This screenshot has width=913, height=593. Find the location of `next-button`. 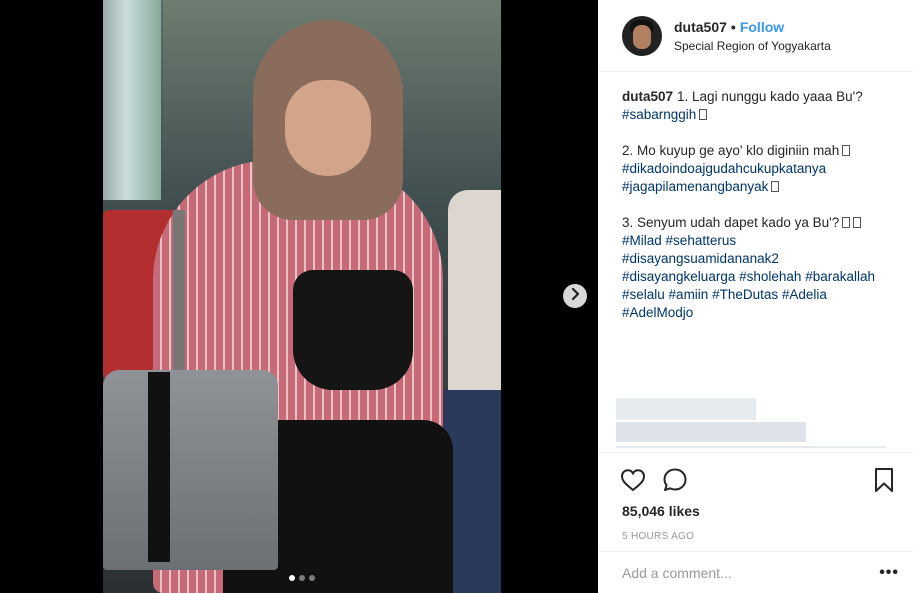

next-button is located at coordinates (575, 296).